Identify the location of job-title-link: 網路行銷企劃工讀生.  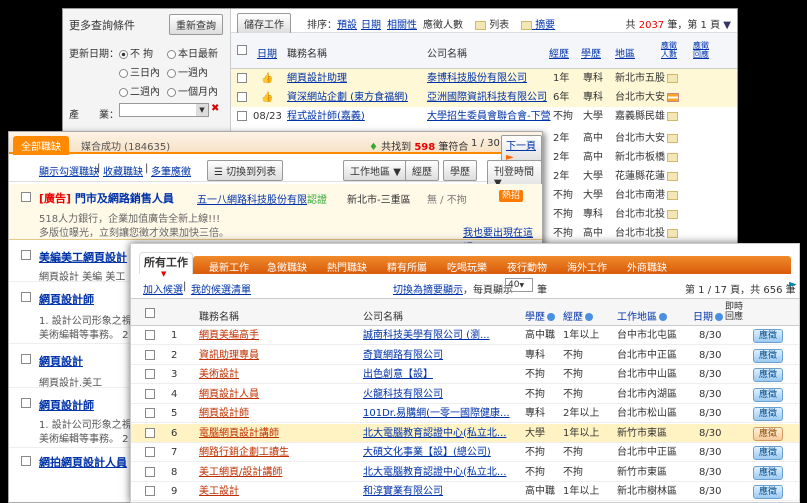
(279, 452).